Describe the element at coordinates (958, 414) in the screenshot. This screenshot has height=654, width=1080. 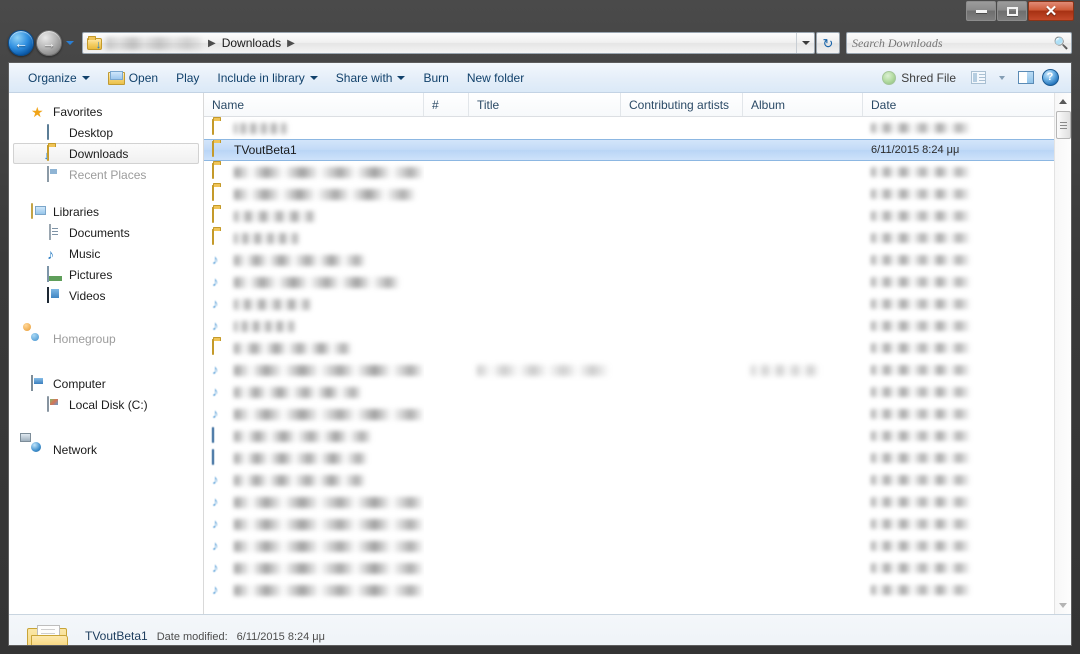
I see `cell-date` at that location.